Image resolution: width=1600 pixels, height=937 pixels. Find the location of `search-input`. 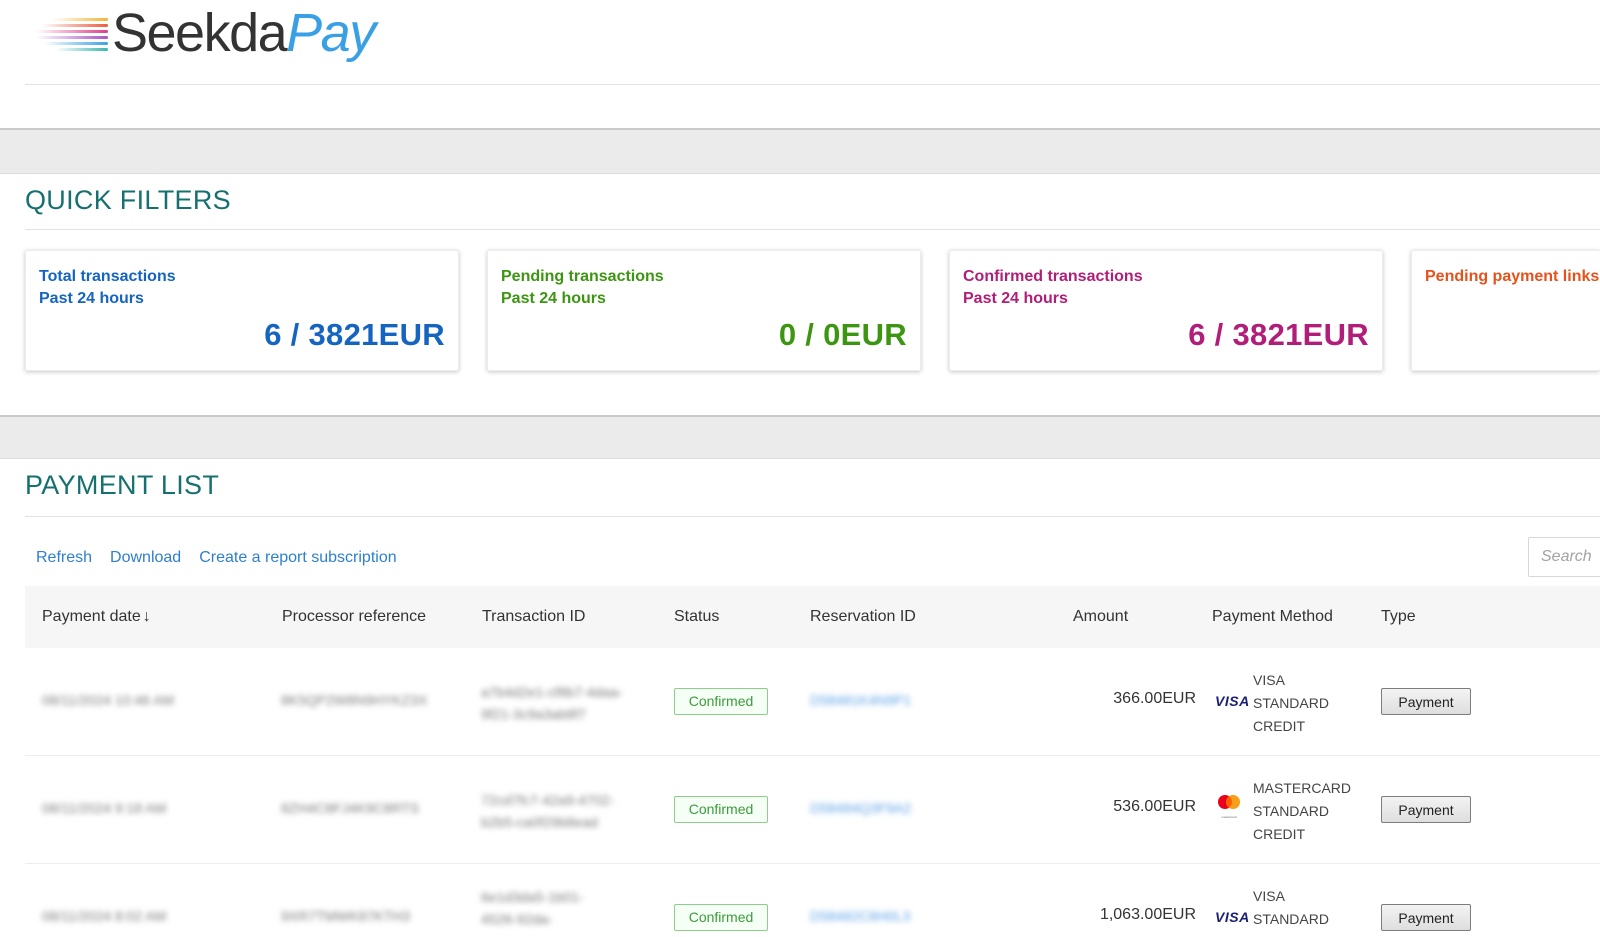

search-input is located at coordinates (1564, 557).